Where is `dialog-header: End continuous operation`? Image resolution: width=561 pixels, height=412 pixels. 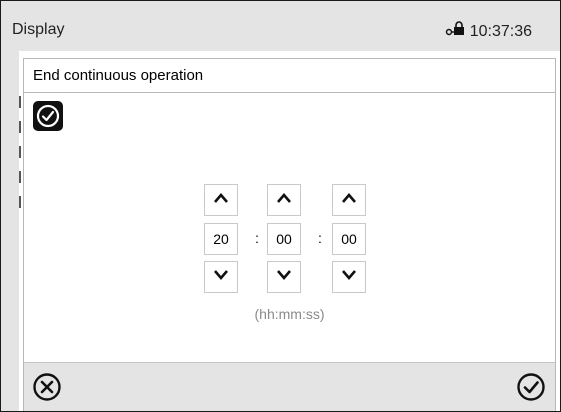
dialog-header: End continuous operation is located at coordinates (289, 76).